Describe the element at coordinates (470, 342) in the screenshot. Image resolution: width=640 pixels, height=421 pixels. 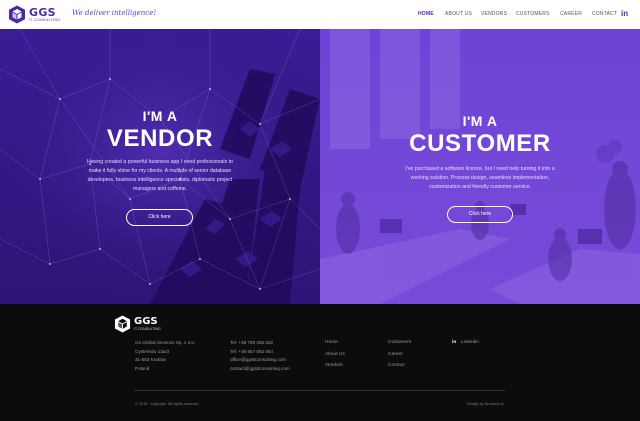
I see `footer-linkedin-link: Linkedin` at that location.